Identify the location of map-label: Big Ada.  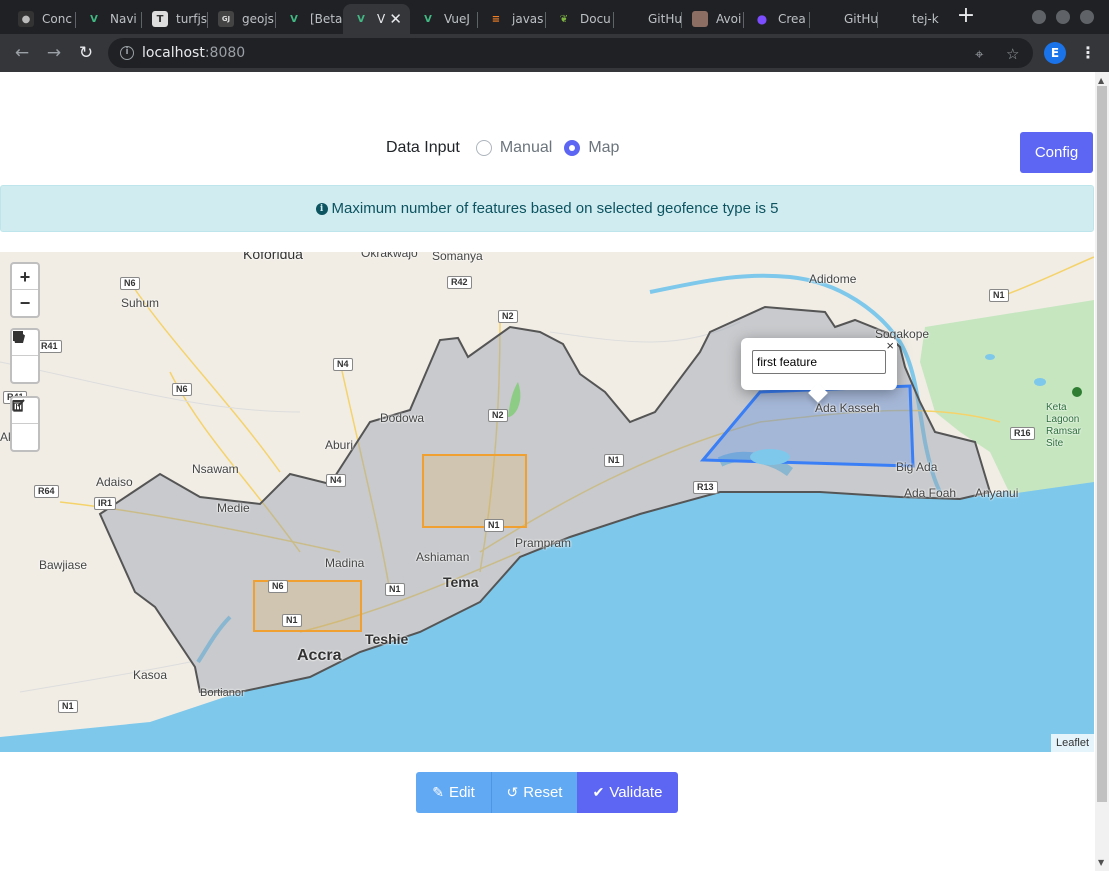
(917, 467).